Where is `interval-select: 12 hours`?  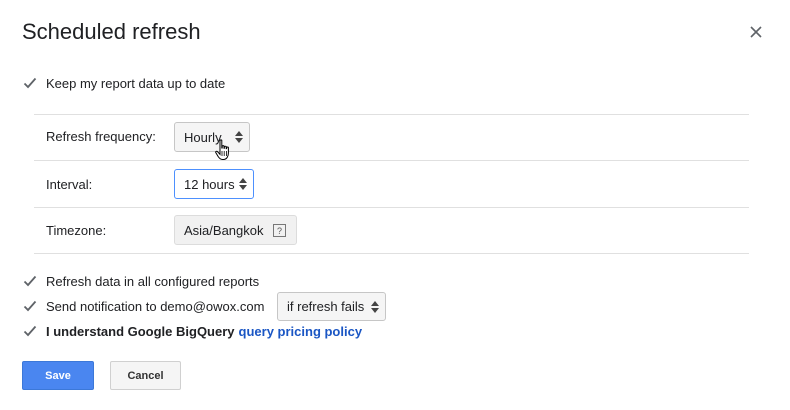
interval-select: 12 hours is located at coordinates (214, 184).